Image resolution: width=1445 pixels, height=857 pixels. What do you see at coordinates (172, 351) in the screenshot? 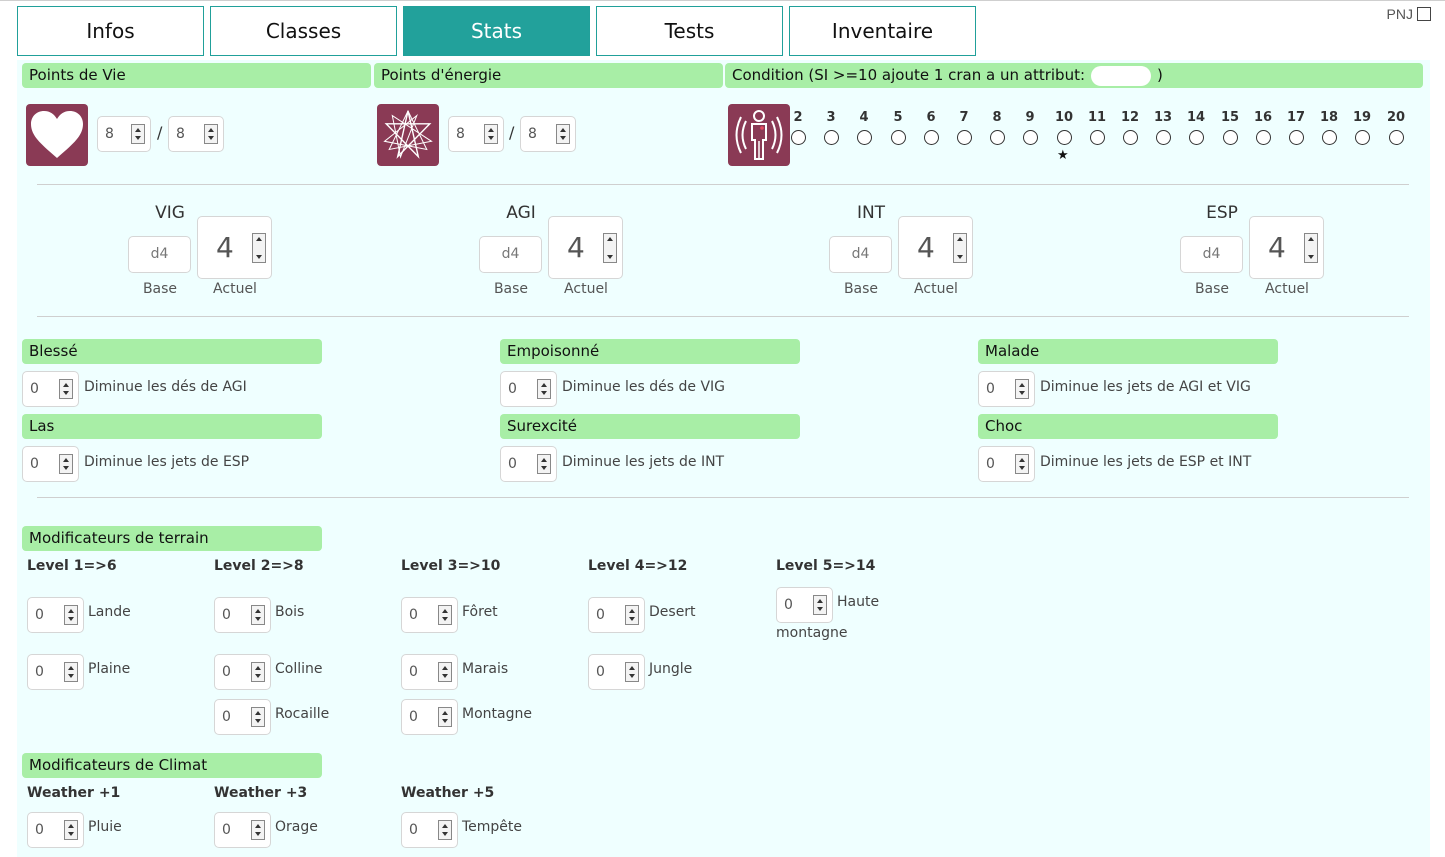
I see `state-title: Blessé` at bounding box center [172, 351].